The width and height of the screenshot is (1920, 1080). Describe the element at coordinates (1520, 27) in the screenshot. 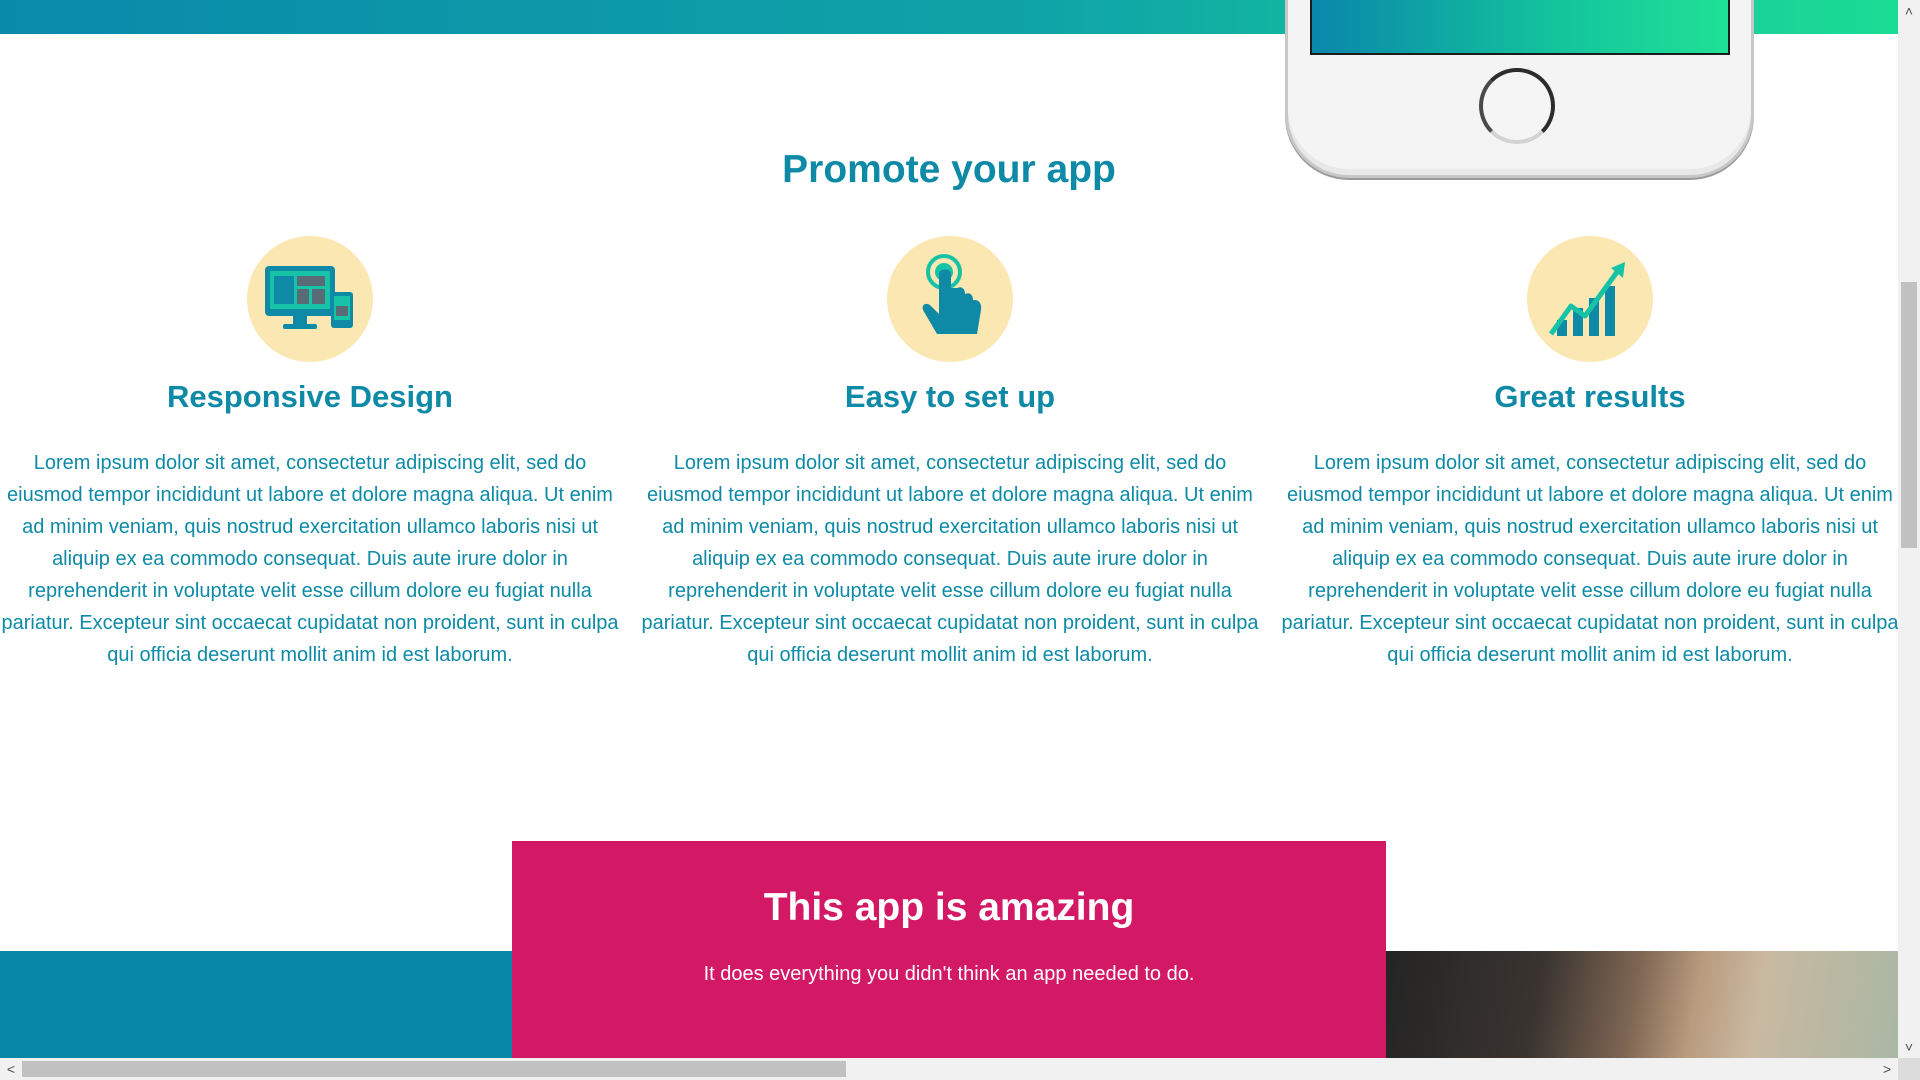

I see `phone-screen` at that location.